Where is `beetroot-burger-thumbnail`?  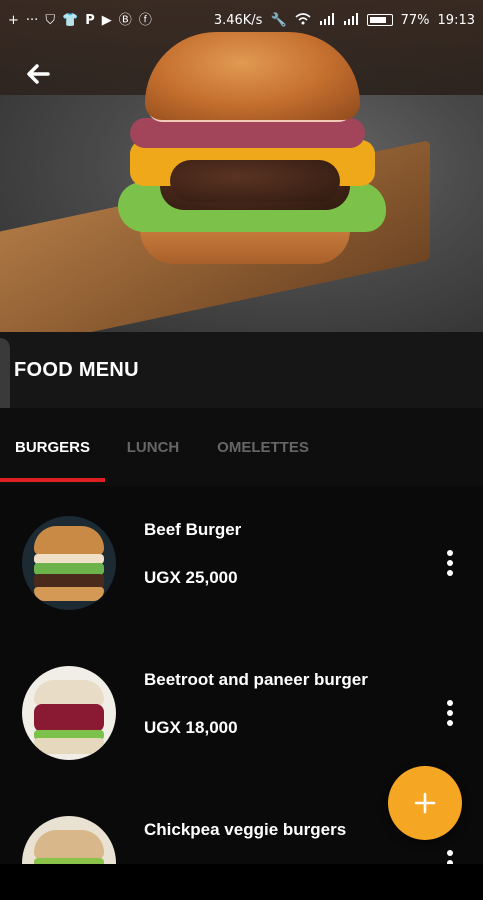
beetroot-burger-thumbnail is located at coordinates (69, 713).